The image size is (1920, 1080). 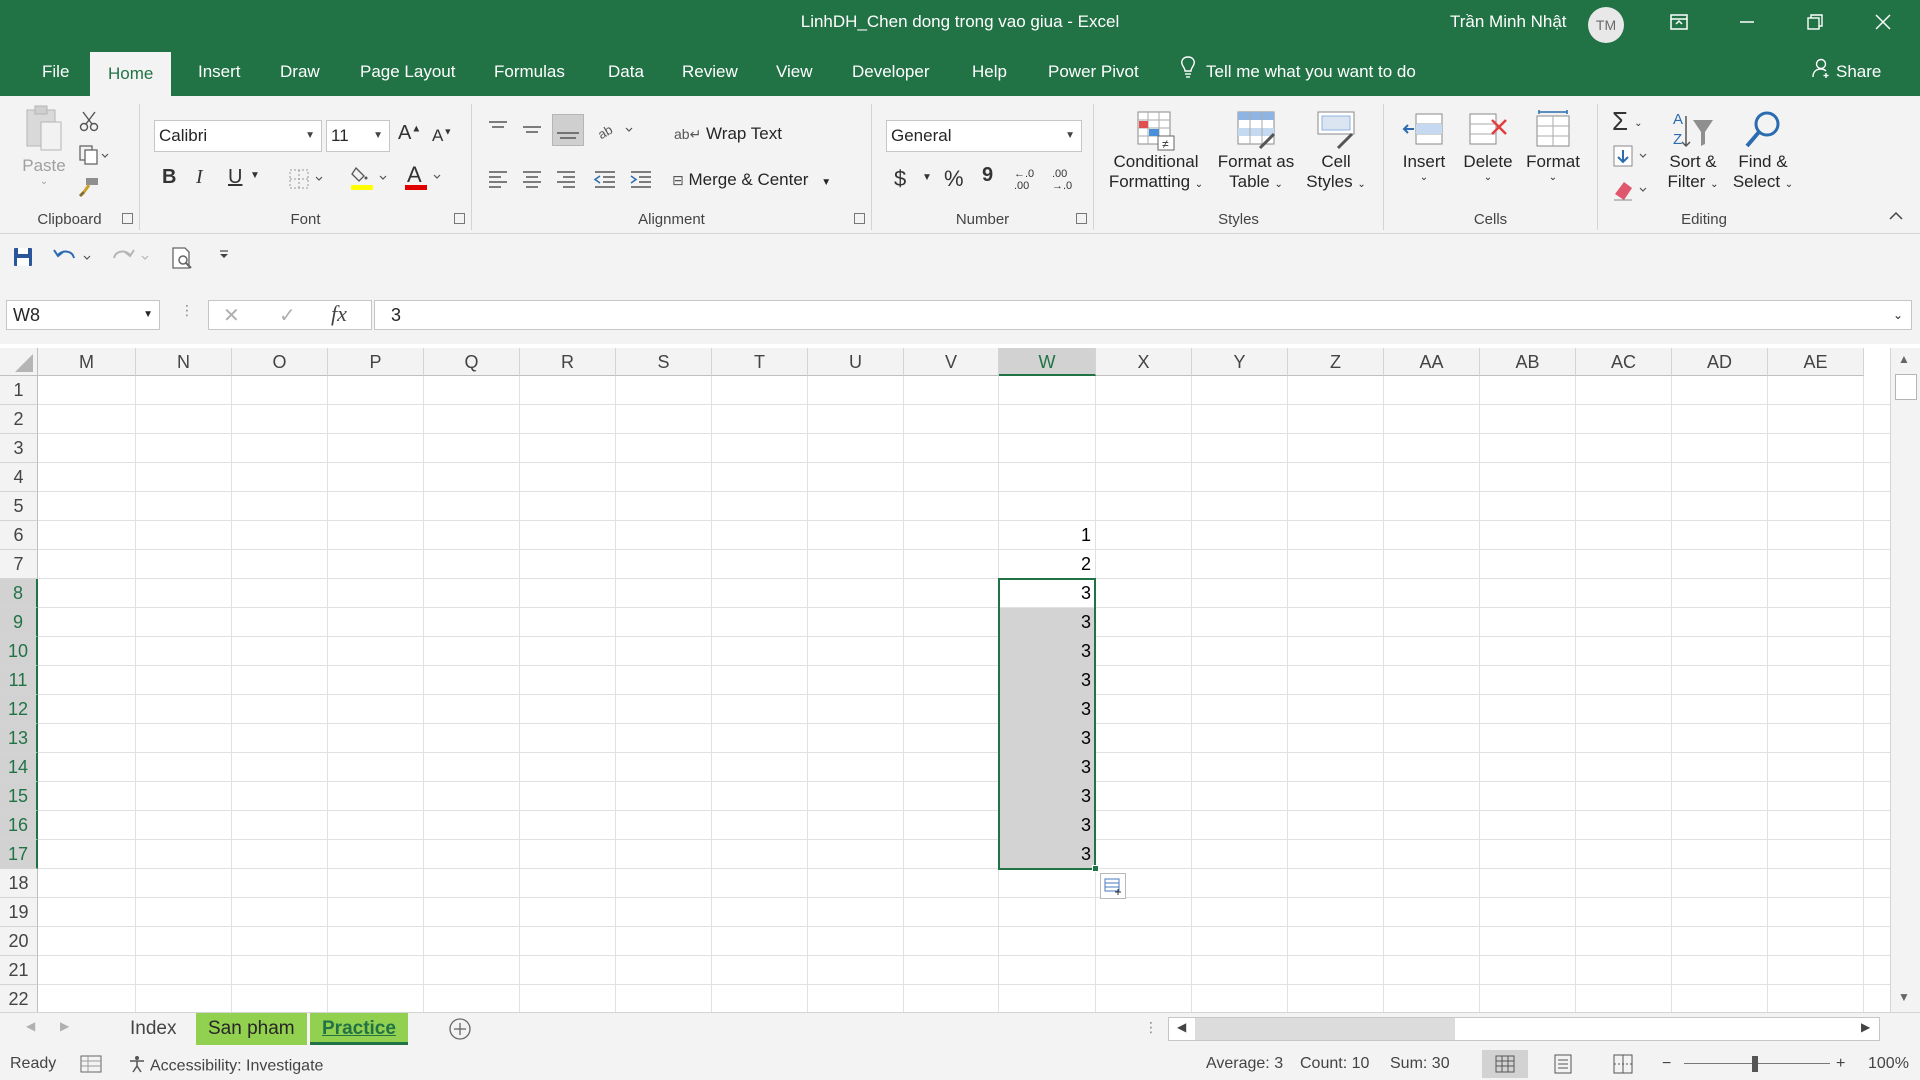 What do you see at coordinates (251, 1029) in the screenshot?
I see `sheet-tab-san-pham: San pham` at bounding box center [251, 1029].